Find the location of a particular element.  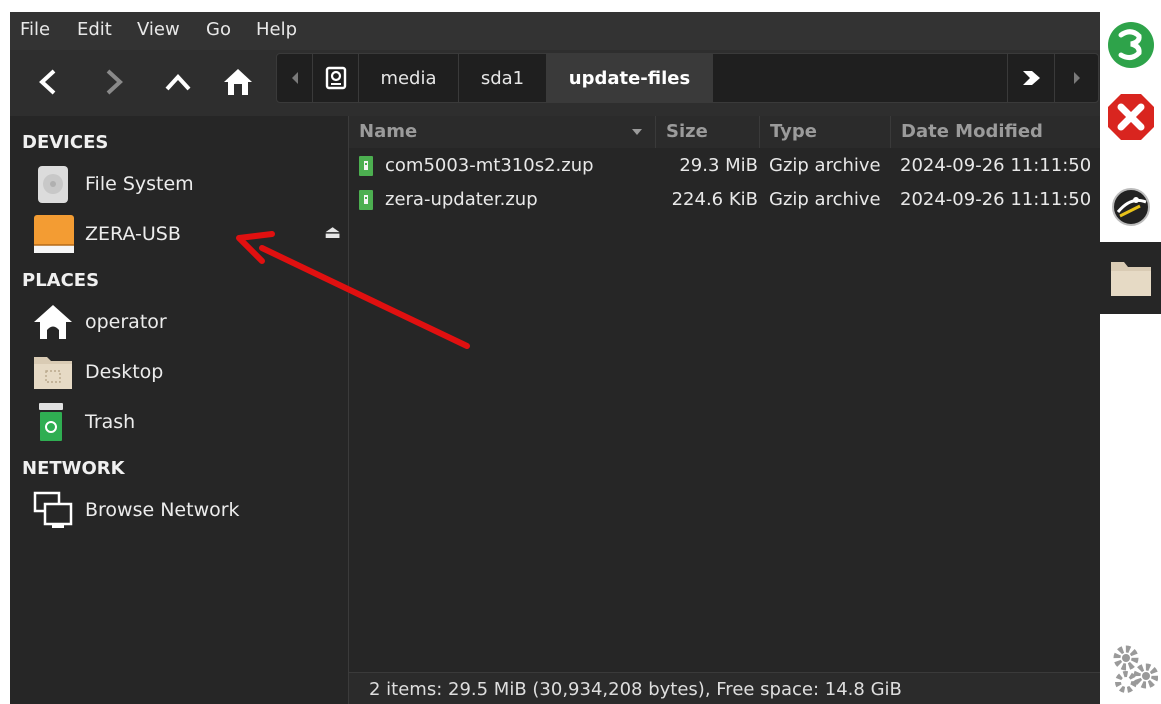

file-list-header: Name Size Type Date Modified is located at coordinates (724, 132).